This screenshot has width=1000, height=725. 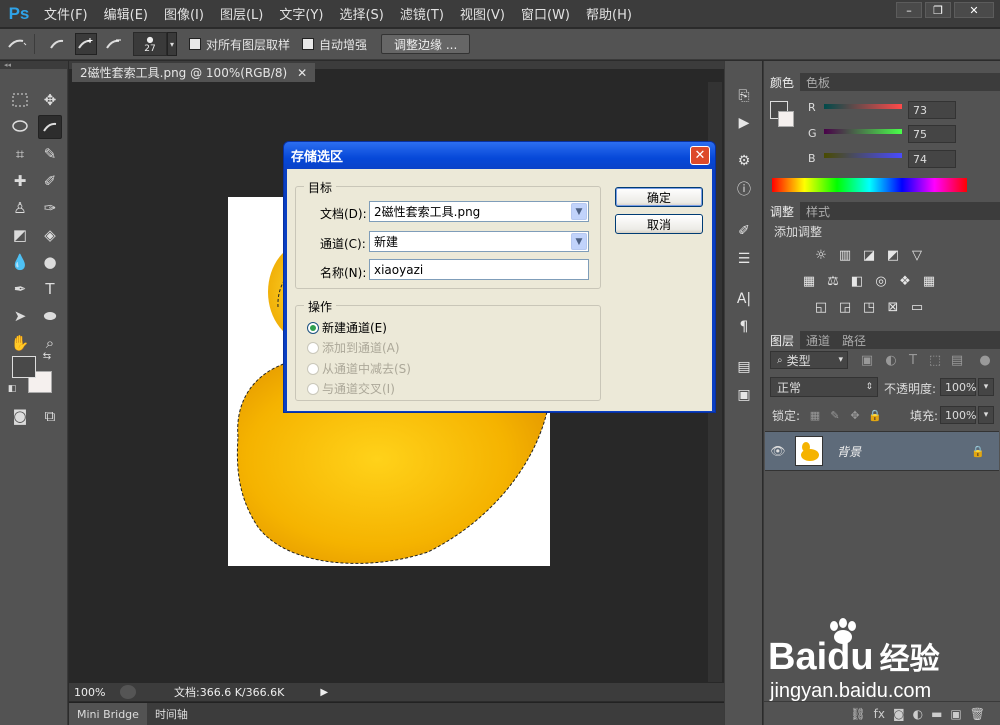 I want to click on sample-all-layers-option: 对所有图层取样, so click(x=239, y=44).